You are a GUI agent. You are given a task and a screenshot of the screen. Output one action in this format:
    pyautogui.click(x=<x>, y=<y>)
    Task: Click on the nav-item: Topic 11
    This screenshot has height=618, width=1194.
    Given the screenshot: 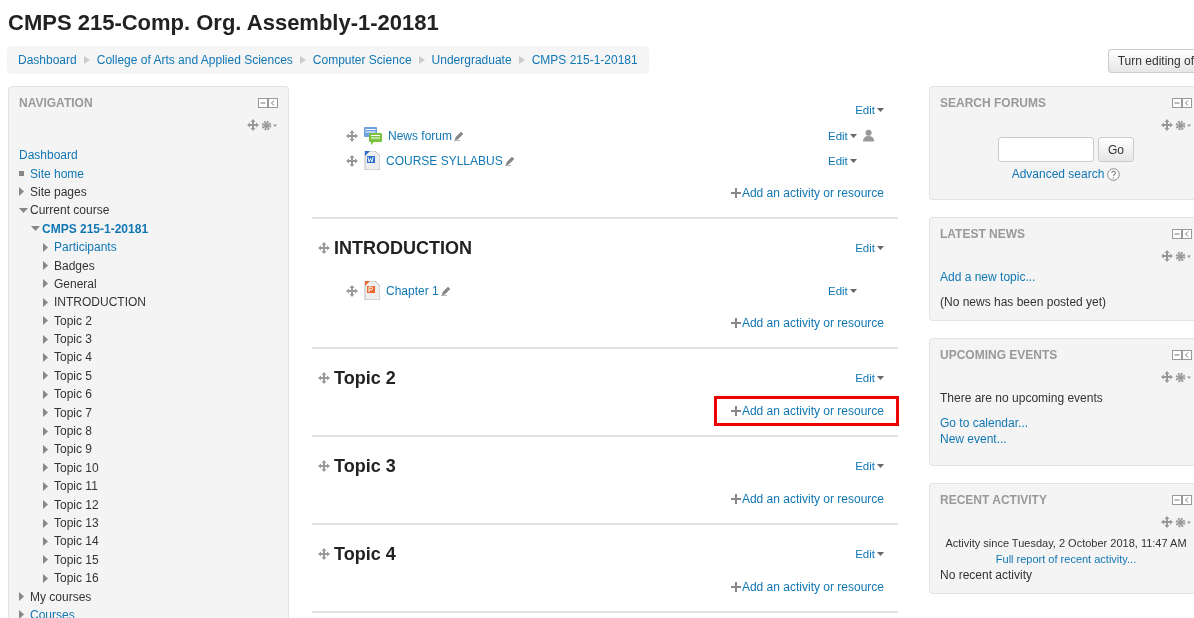 What is the action you would take?
    pyautogui.click(x=76, y=486)
    